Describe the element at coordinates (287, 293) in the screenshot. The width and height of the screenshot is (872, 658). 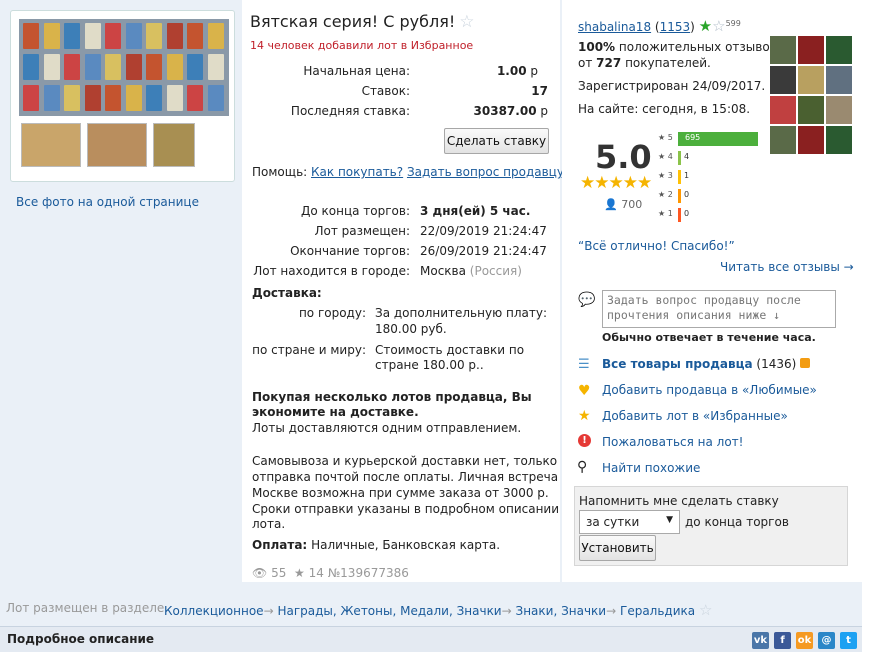
I see `delivery-label: Доставка:` at that location.